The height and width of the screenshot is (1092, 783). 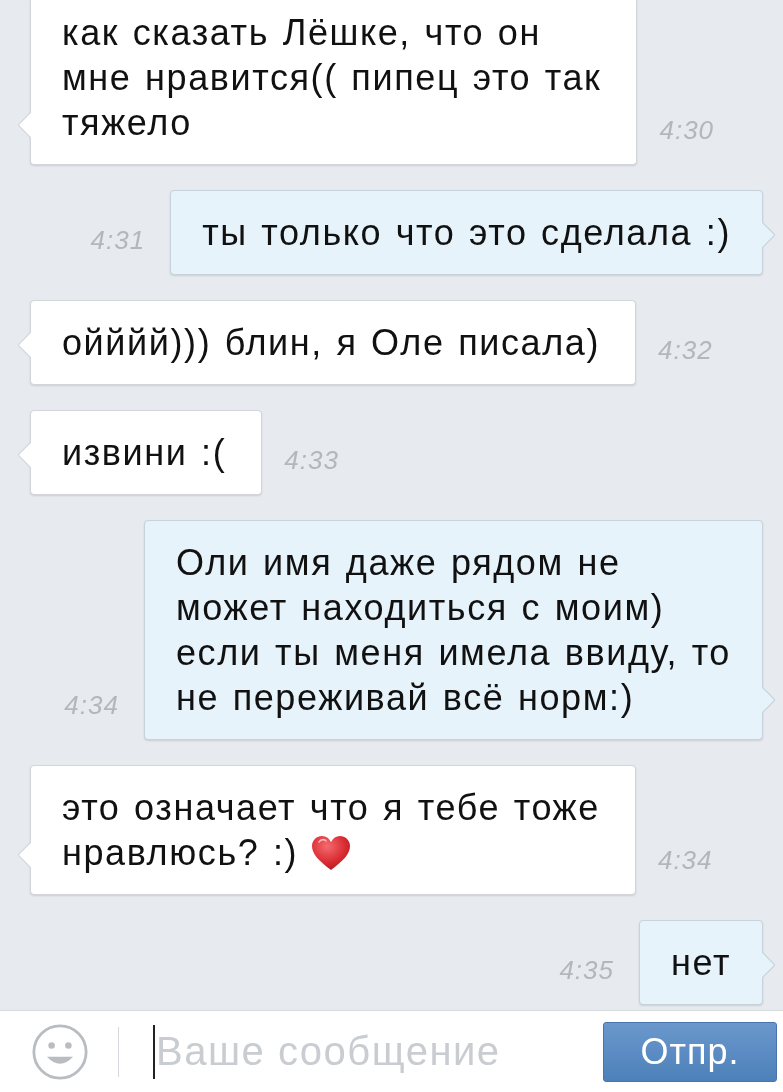 I want to click on message-text: извини :(, so click(x=144, y=453).